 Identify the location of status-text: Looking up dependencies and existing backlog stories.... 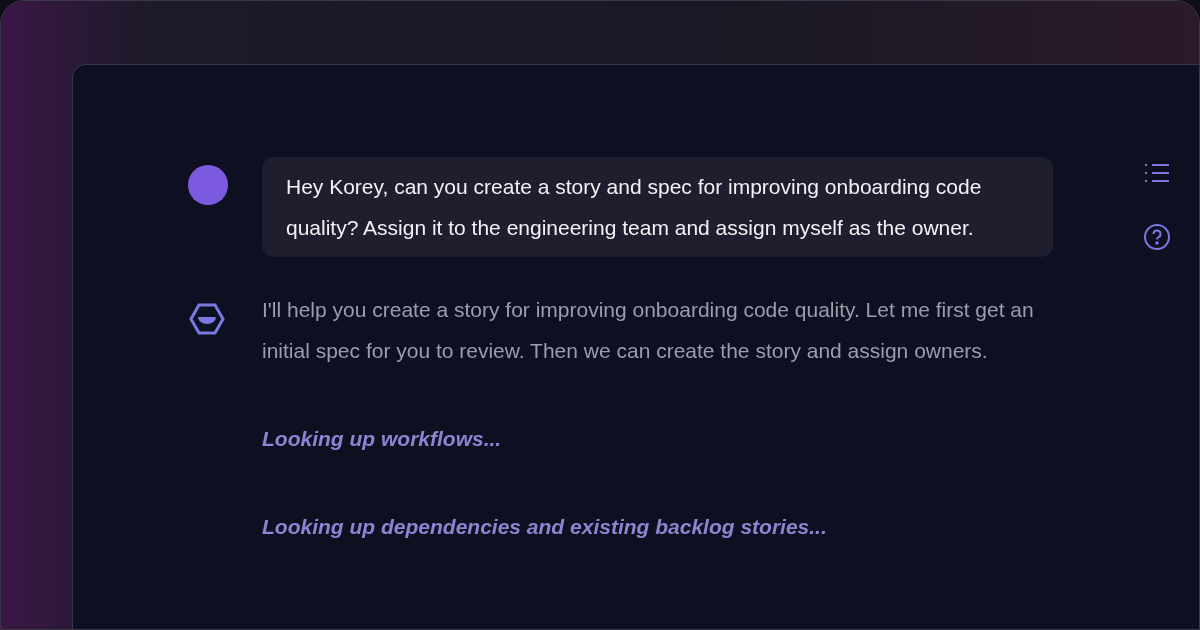
(545, 527).